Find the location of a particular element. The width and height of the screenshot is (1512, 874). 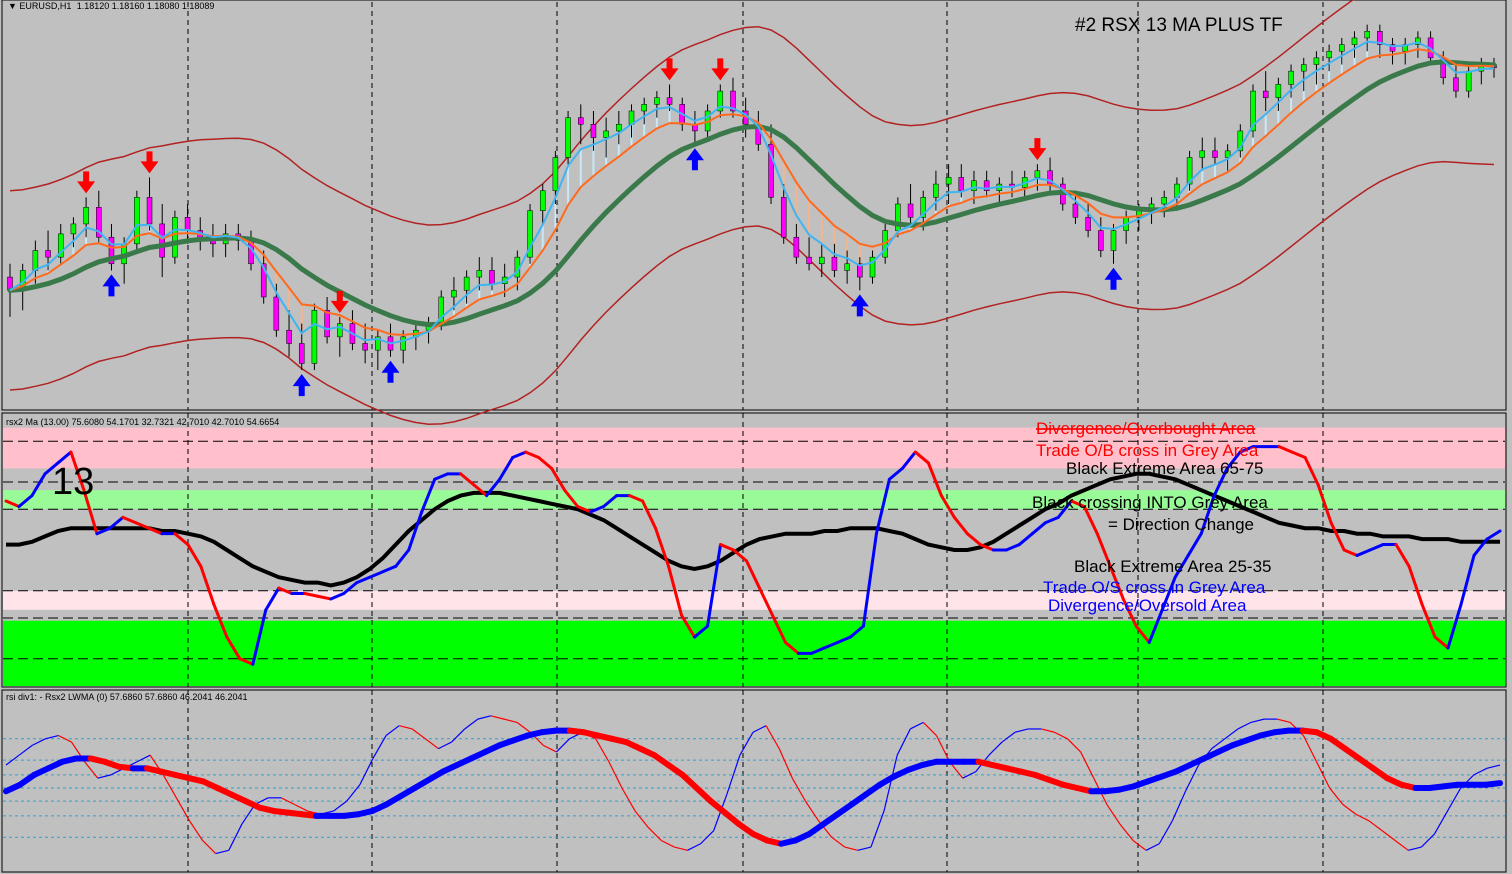

annotation-divergence-overbought: Divergence/Overbought Area is located at coordinates (1146, 428).